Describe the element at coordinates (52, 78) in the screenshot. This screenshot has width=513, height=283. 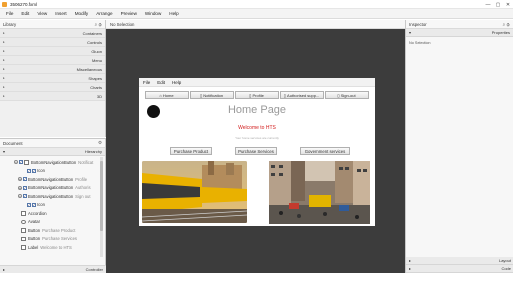
I see `library-section-shapes: ▸ Shapes` at that location.